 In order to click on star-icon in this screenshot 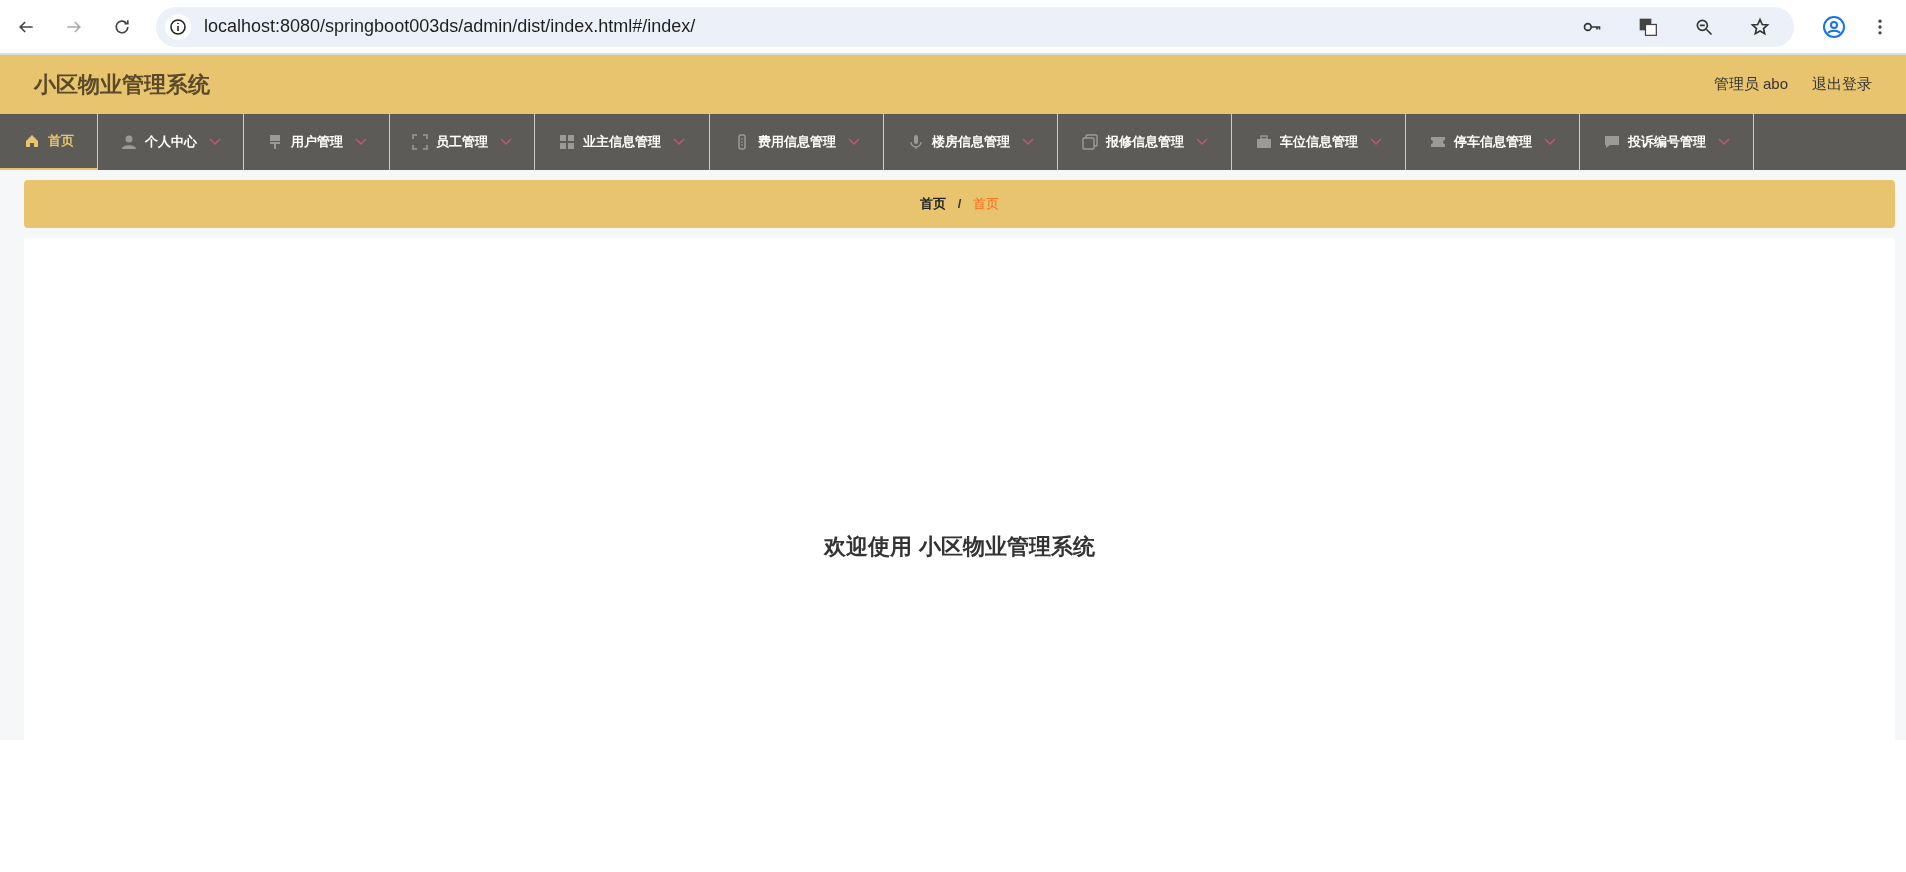, I will do `click(1760, 26)`.